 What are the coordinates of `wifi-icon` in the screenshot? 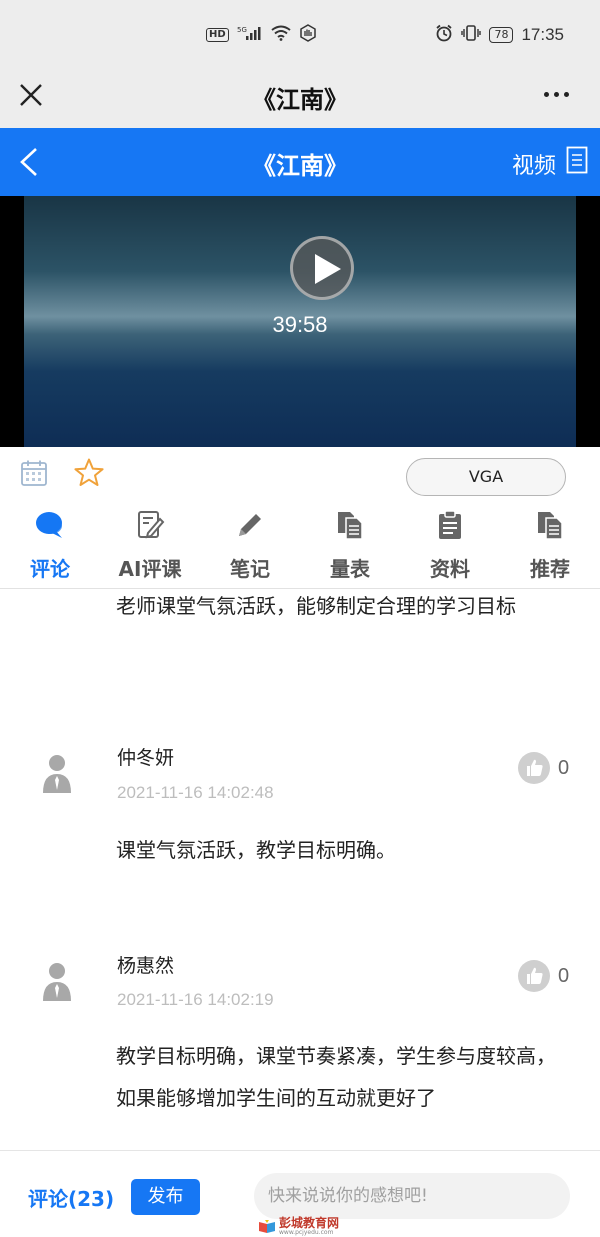 It's located at (281, 35).